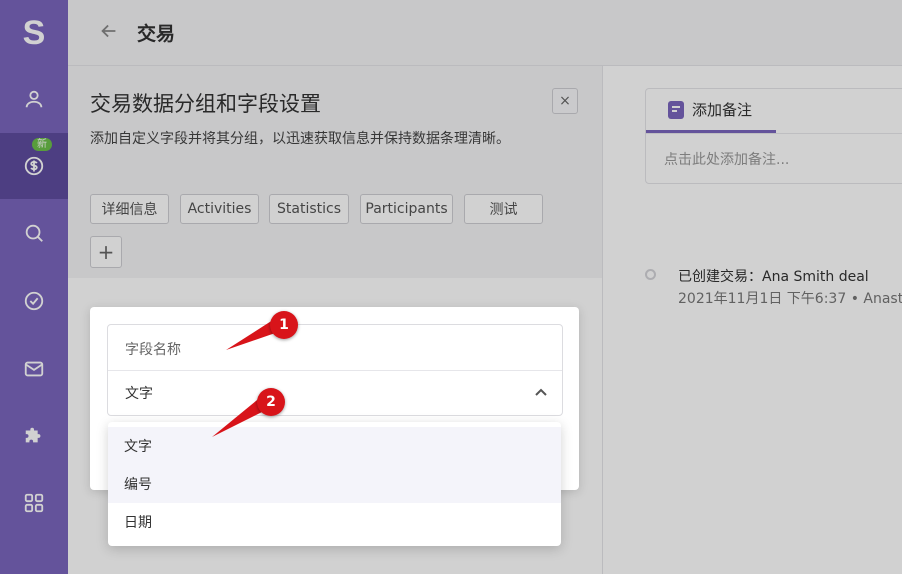  Describe the element at coordinates (334, 522) in the screenshot. I see `option-date: 日期` at that location.